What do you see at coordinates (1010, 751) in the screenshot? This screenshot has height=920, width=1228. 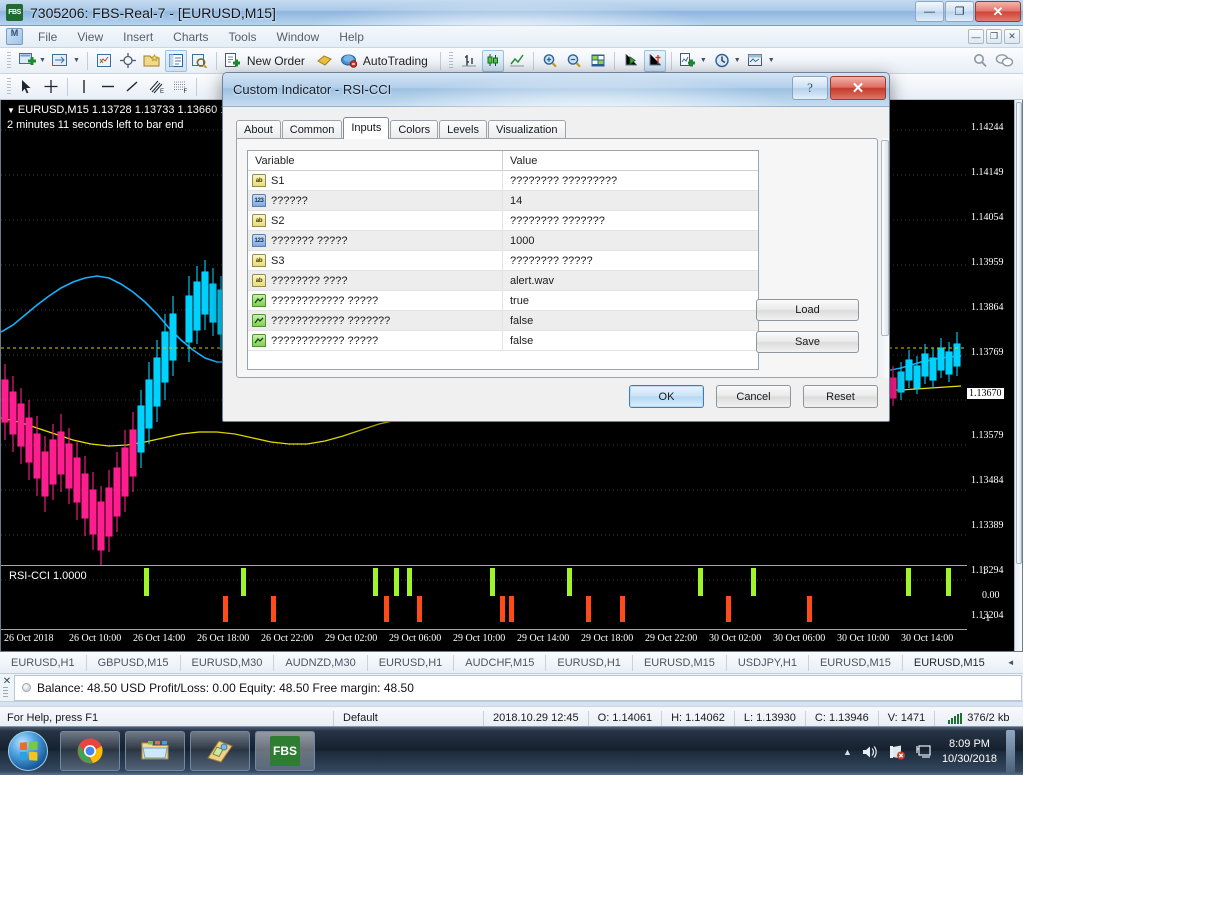 I see `show-desktop-button` at bounding box center [1010, 751].